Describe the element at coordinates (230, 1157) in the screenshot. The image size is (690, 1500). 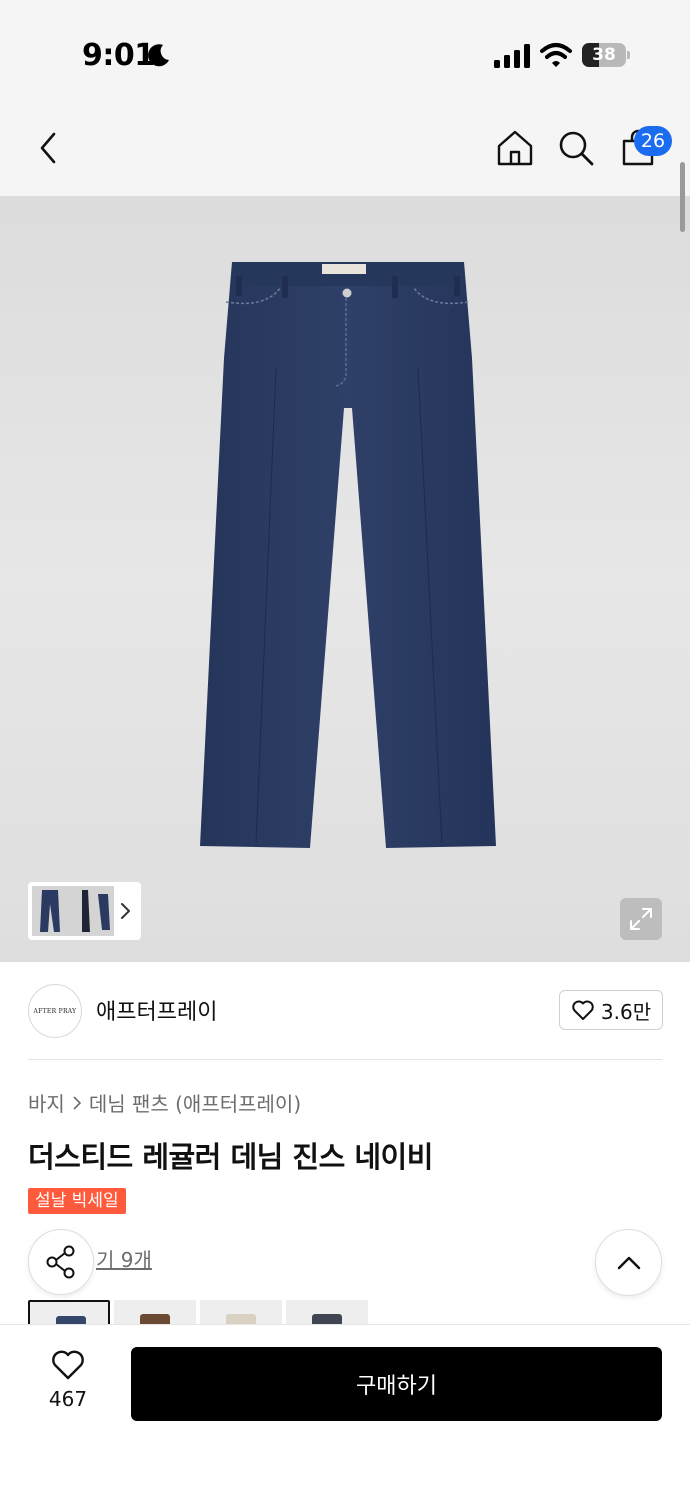
I see `product-title: 더스티드 레귤러 데님 진스 네이비` at that location.